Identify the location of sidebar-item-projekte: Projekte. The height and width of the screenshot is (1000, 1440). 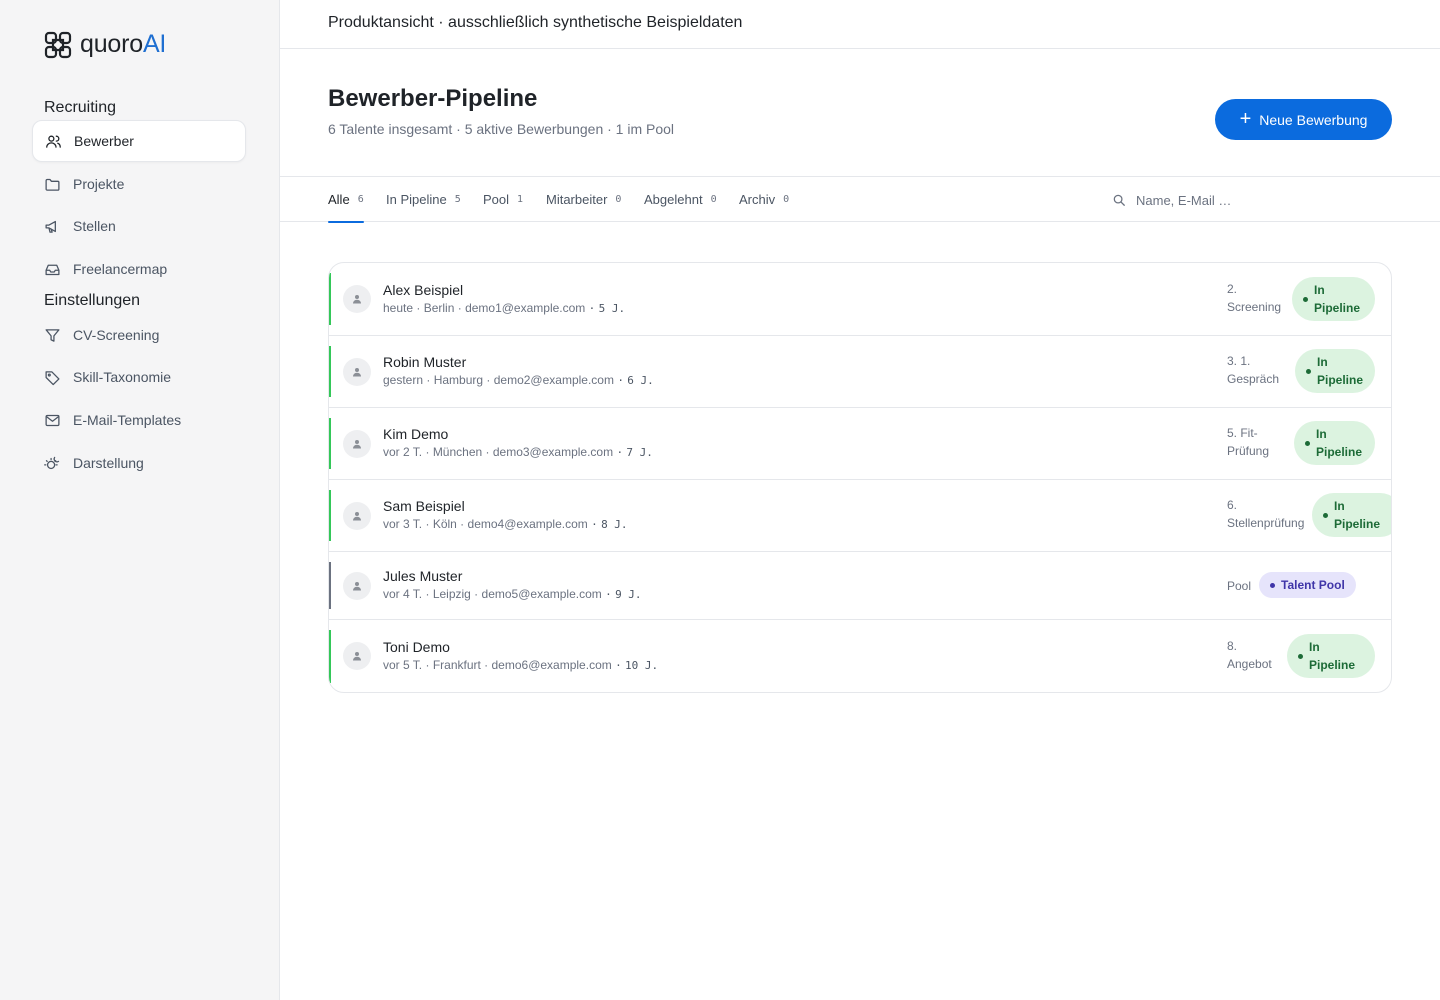
(139, 184).